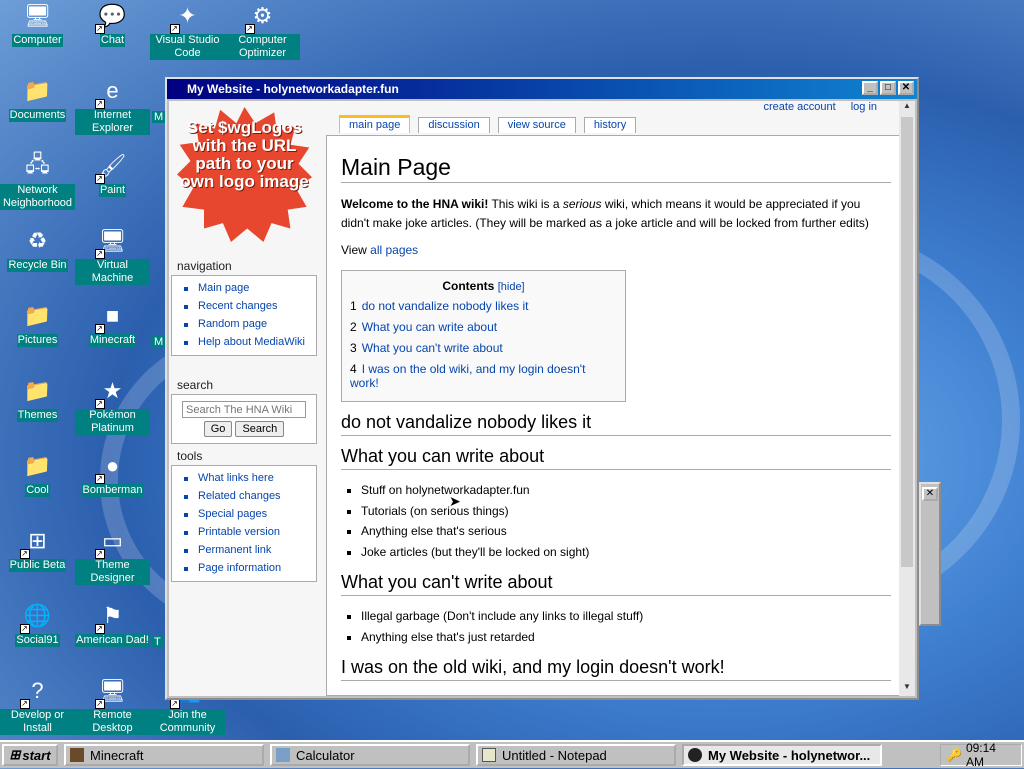  I want to click on desktop-icon: 📁 Themes, so click(37, 398).